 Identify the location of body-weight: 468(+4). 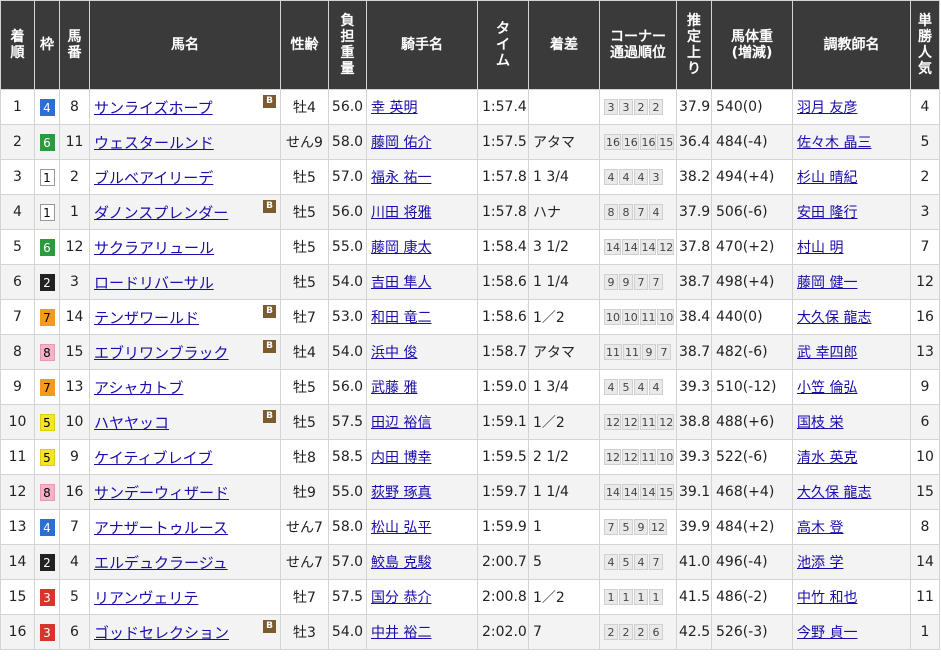
(752, 492).